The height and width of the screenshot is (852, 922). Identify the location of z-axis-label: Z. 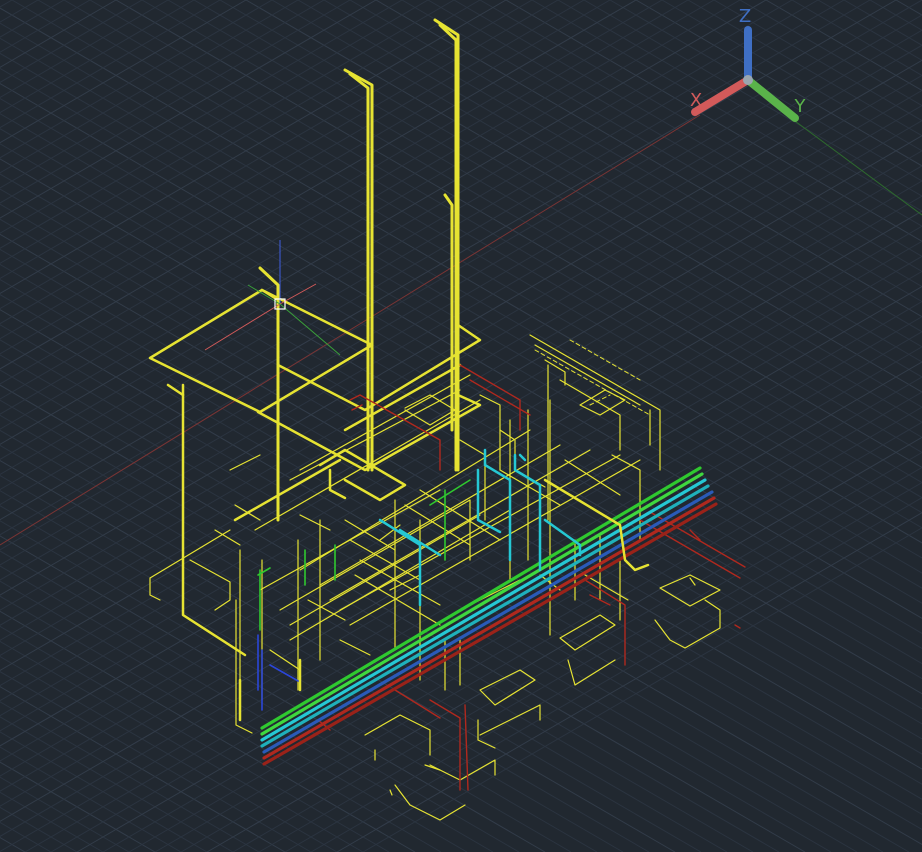
(745, 16).